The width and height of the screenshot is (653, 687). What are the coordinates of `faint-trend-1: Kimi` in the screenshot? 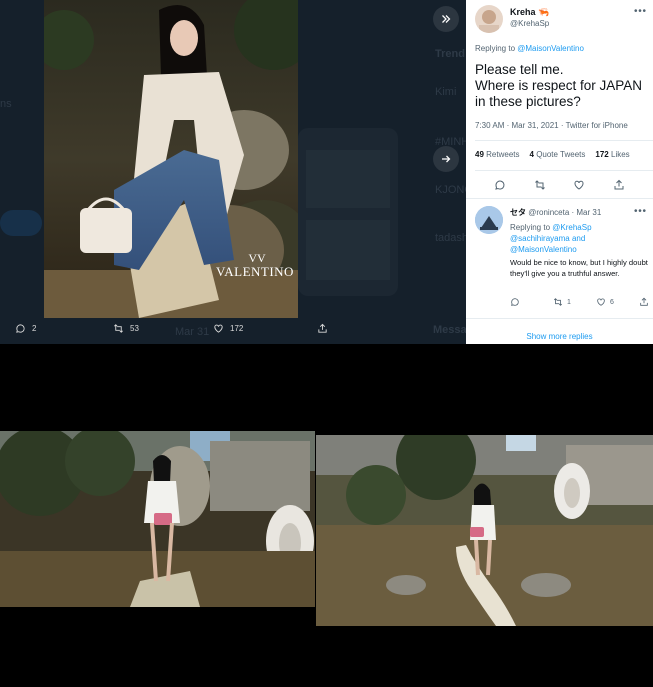 It's located at (446, 92).